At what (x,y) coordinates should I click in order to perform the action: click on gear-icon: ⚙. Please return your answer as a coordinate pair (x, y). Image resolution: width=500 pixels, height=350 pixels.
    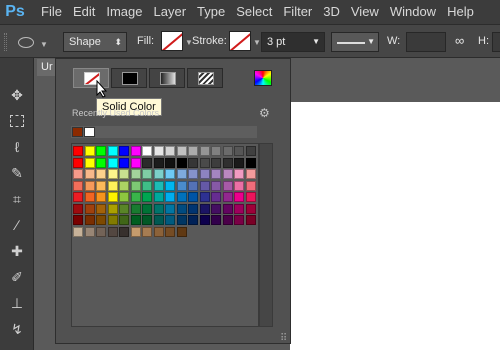
    Looking at the image, I should click on (264, 113).